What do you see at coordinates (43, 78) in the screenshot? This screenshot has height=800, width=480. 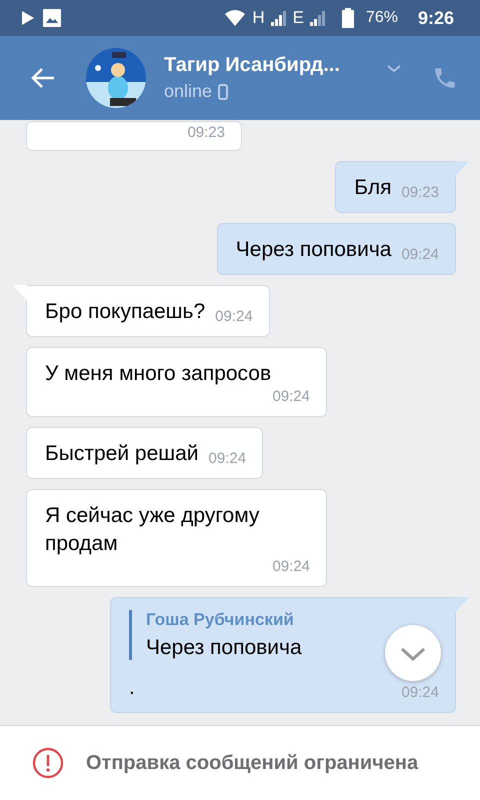 I see `back-icon` at bounding box center [43, 78].